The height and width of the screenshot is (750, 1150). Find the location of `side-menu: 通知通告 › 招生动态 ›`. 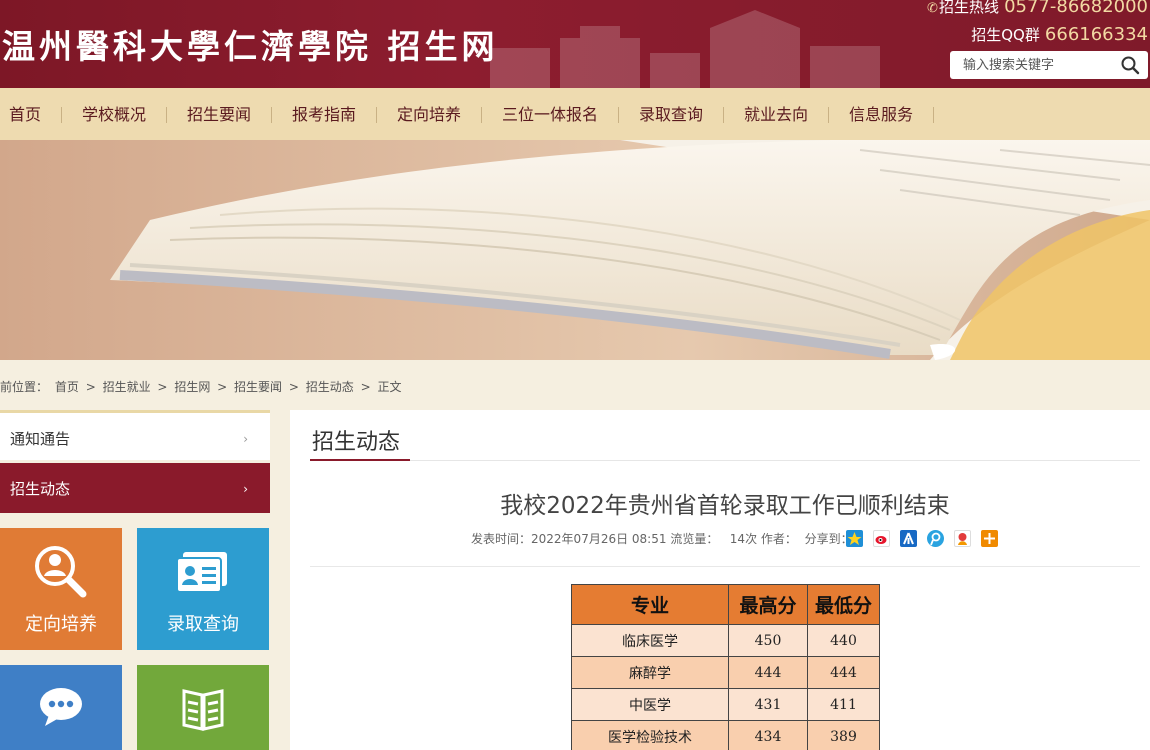

side-menu: 通知通告 › 招生动态 › is located at coordinates (135, 461).